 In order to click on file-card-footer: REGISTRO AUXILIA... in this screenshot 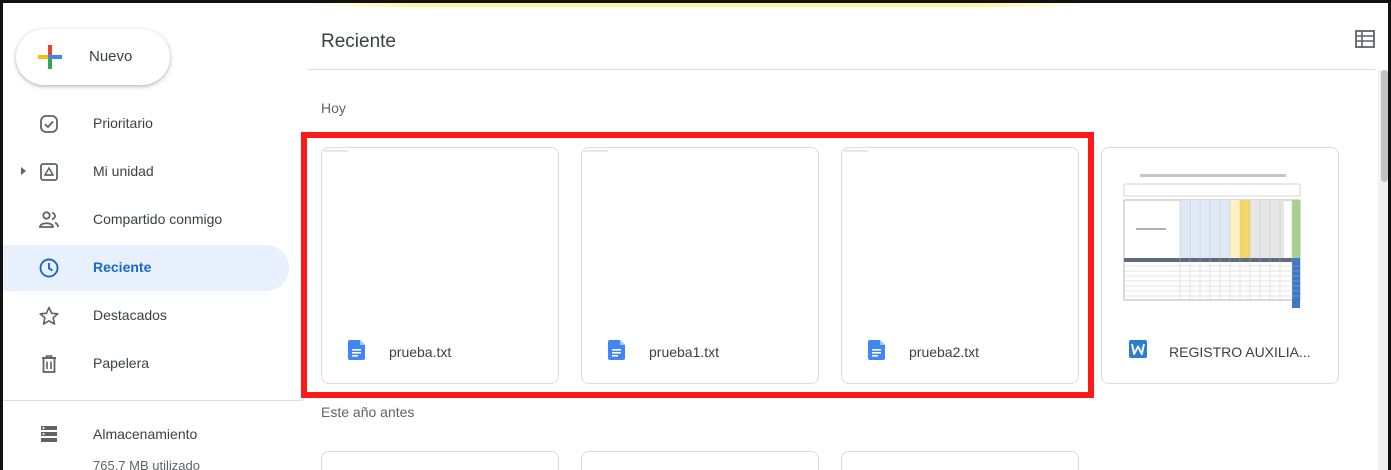, I will do `click(1220, 354)`.